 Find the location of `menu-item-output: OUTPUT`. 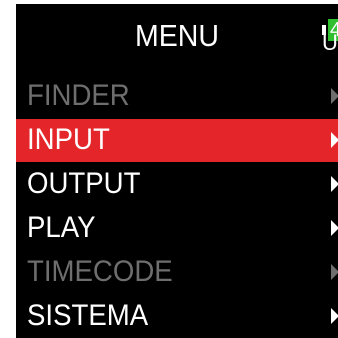

menu-item-output: OUTPUT is located at coordinates (177, 184).